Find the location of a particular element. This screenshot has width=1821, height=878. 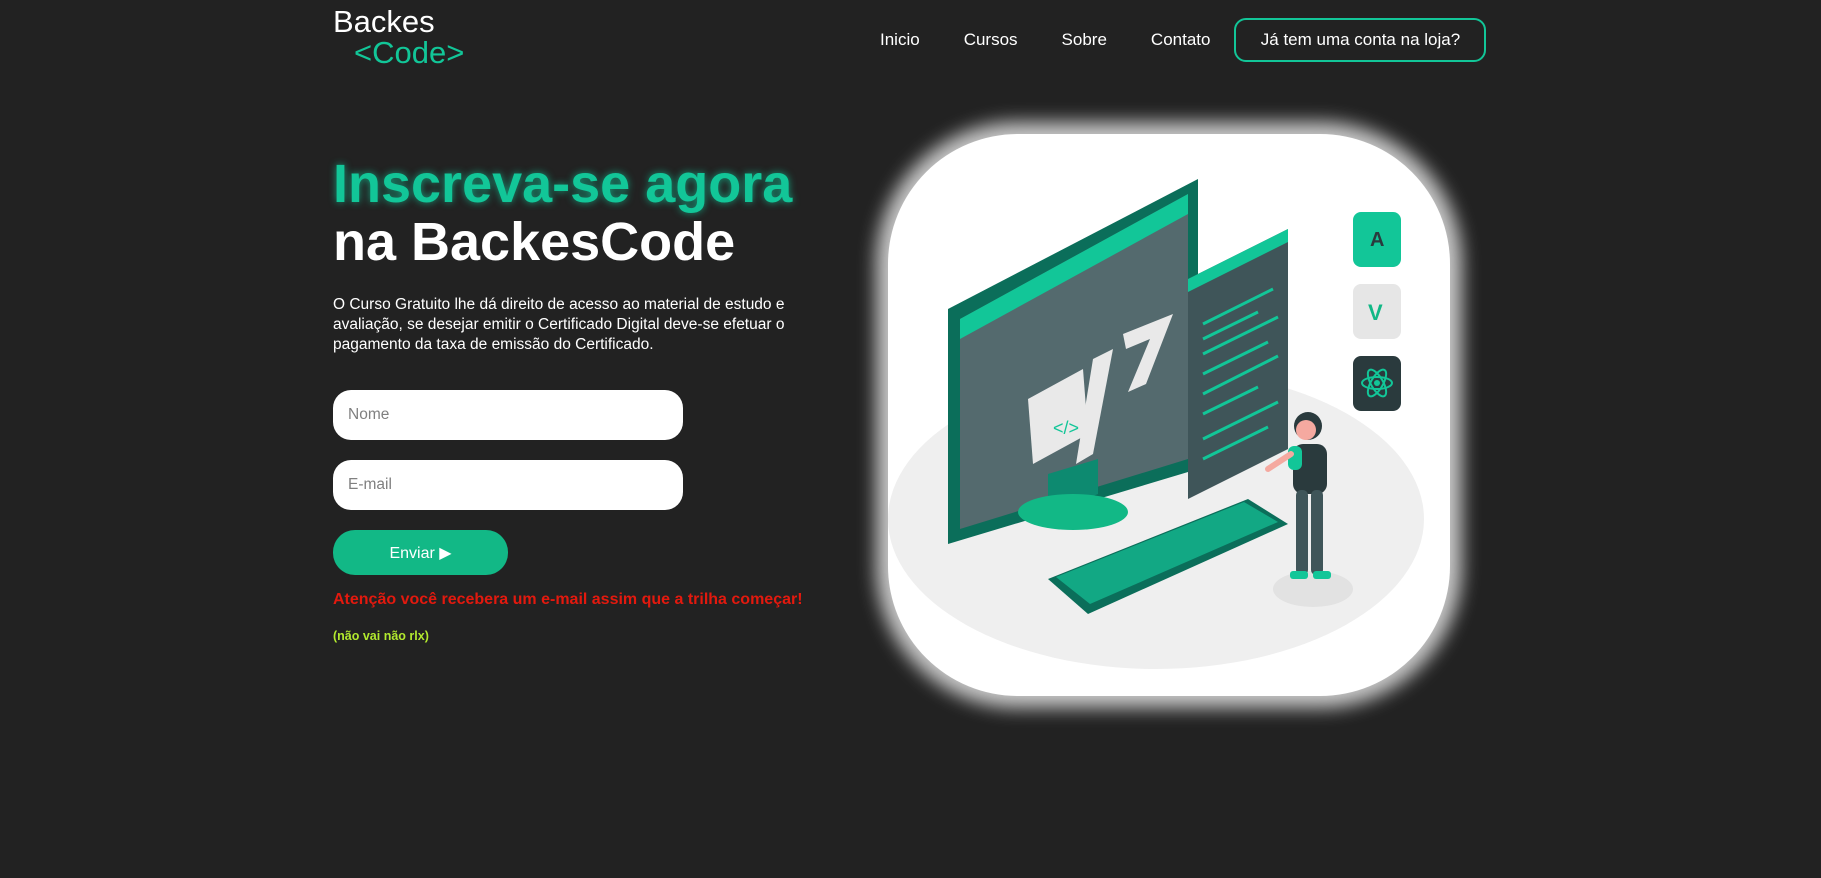

nav-link-cursos: Cursos is located at coordinates (991, 40).